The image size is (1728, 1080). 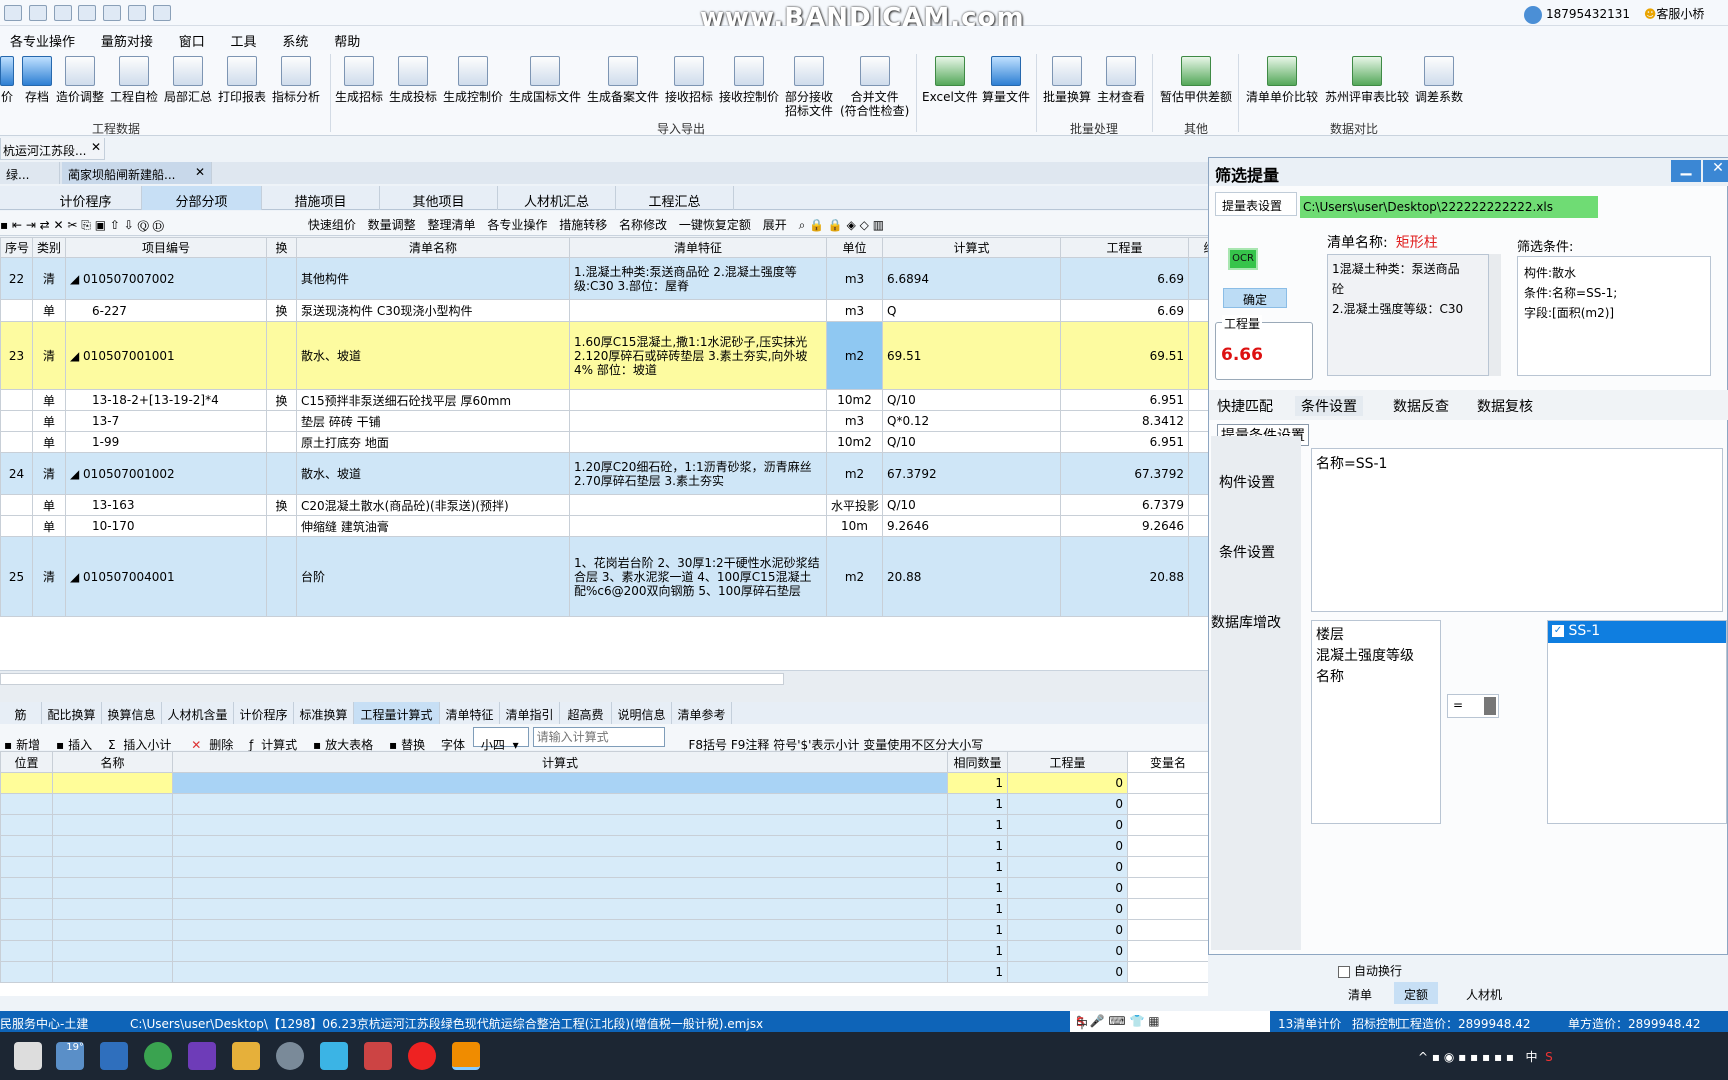 What do you see at coordinates (1367, 80) in the screenshot?
I see `ribbon-suzhou-review-button: 苏州评审表比较` at bounding box center [1367, 80].